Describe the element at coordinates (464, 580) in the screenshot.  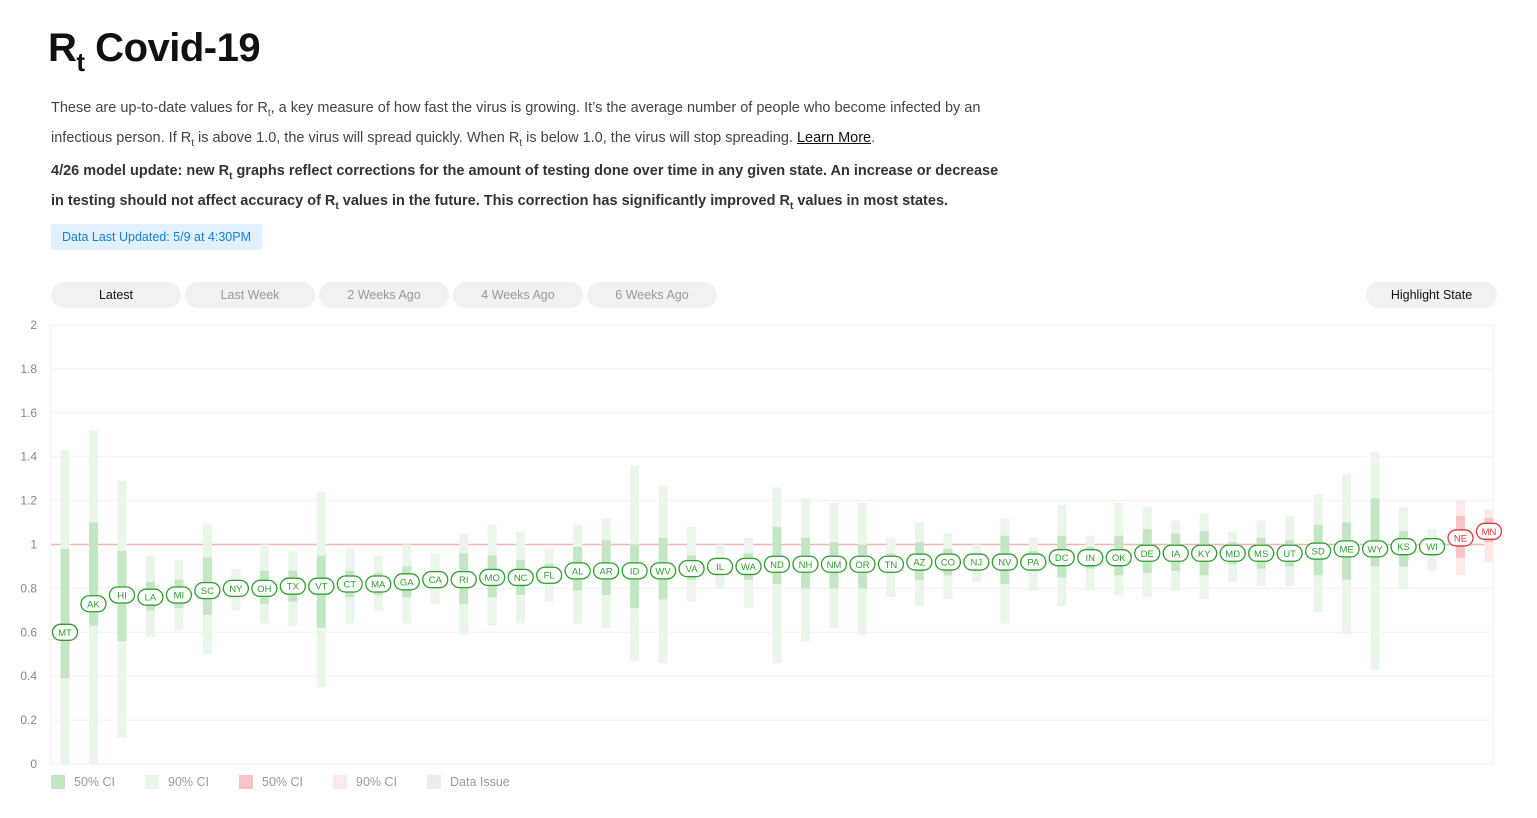
I see `state-label: RI` at that location.